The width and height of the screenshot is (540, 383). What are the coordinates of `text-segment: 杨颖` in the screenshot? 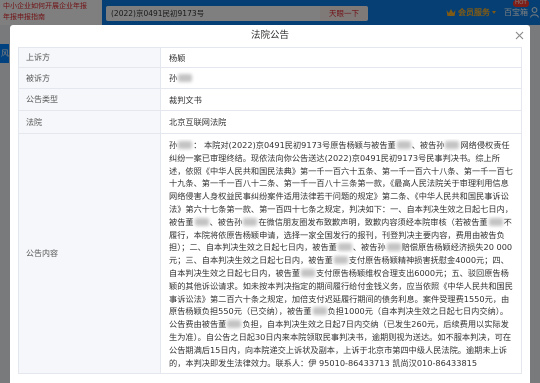 It's located at (177, 57).